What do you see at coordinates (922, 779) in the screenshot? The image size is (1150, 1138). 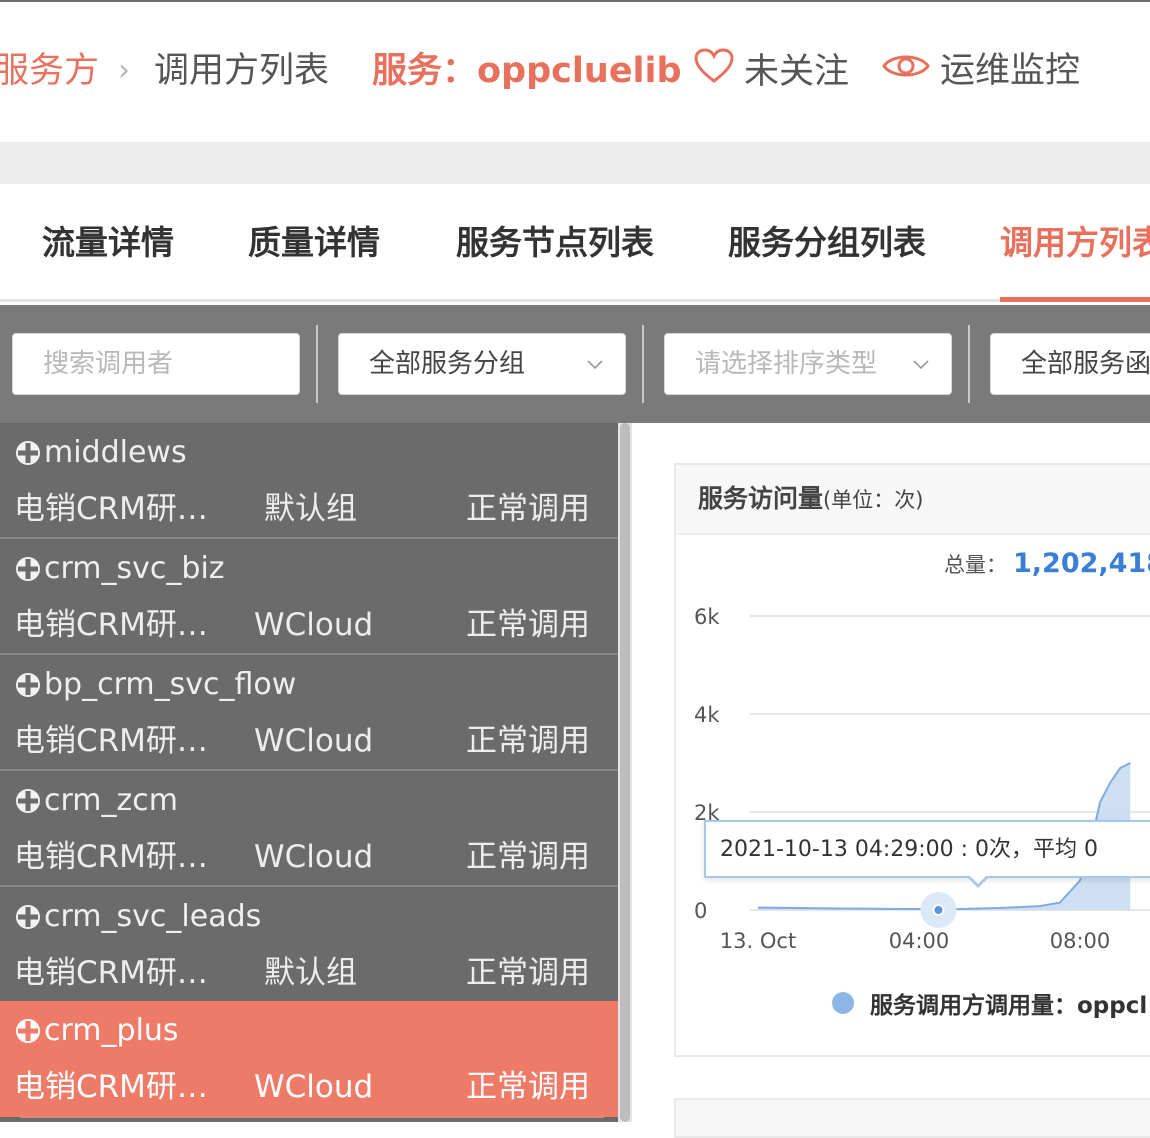 I see `traffic-chart: 02k4k6k13. Oct 04:00 08:00` at bounding box center [922, 779].